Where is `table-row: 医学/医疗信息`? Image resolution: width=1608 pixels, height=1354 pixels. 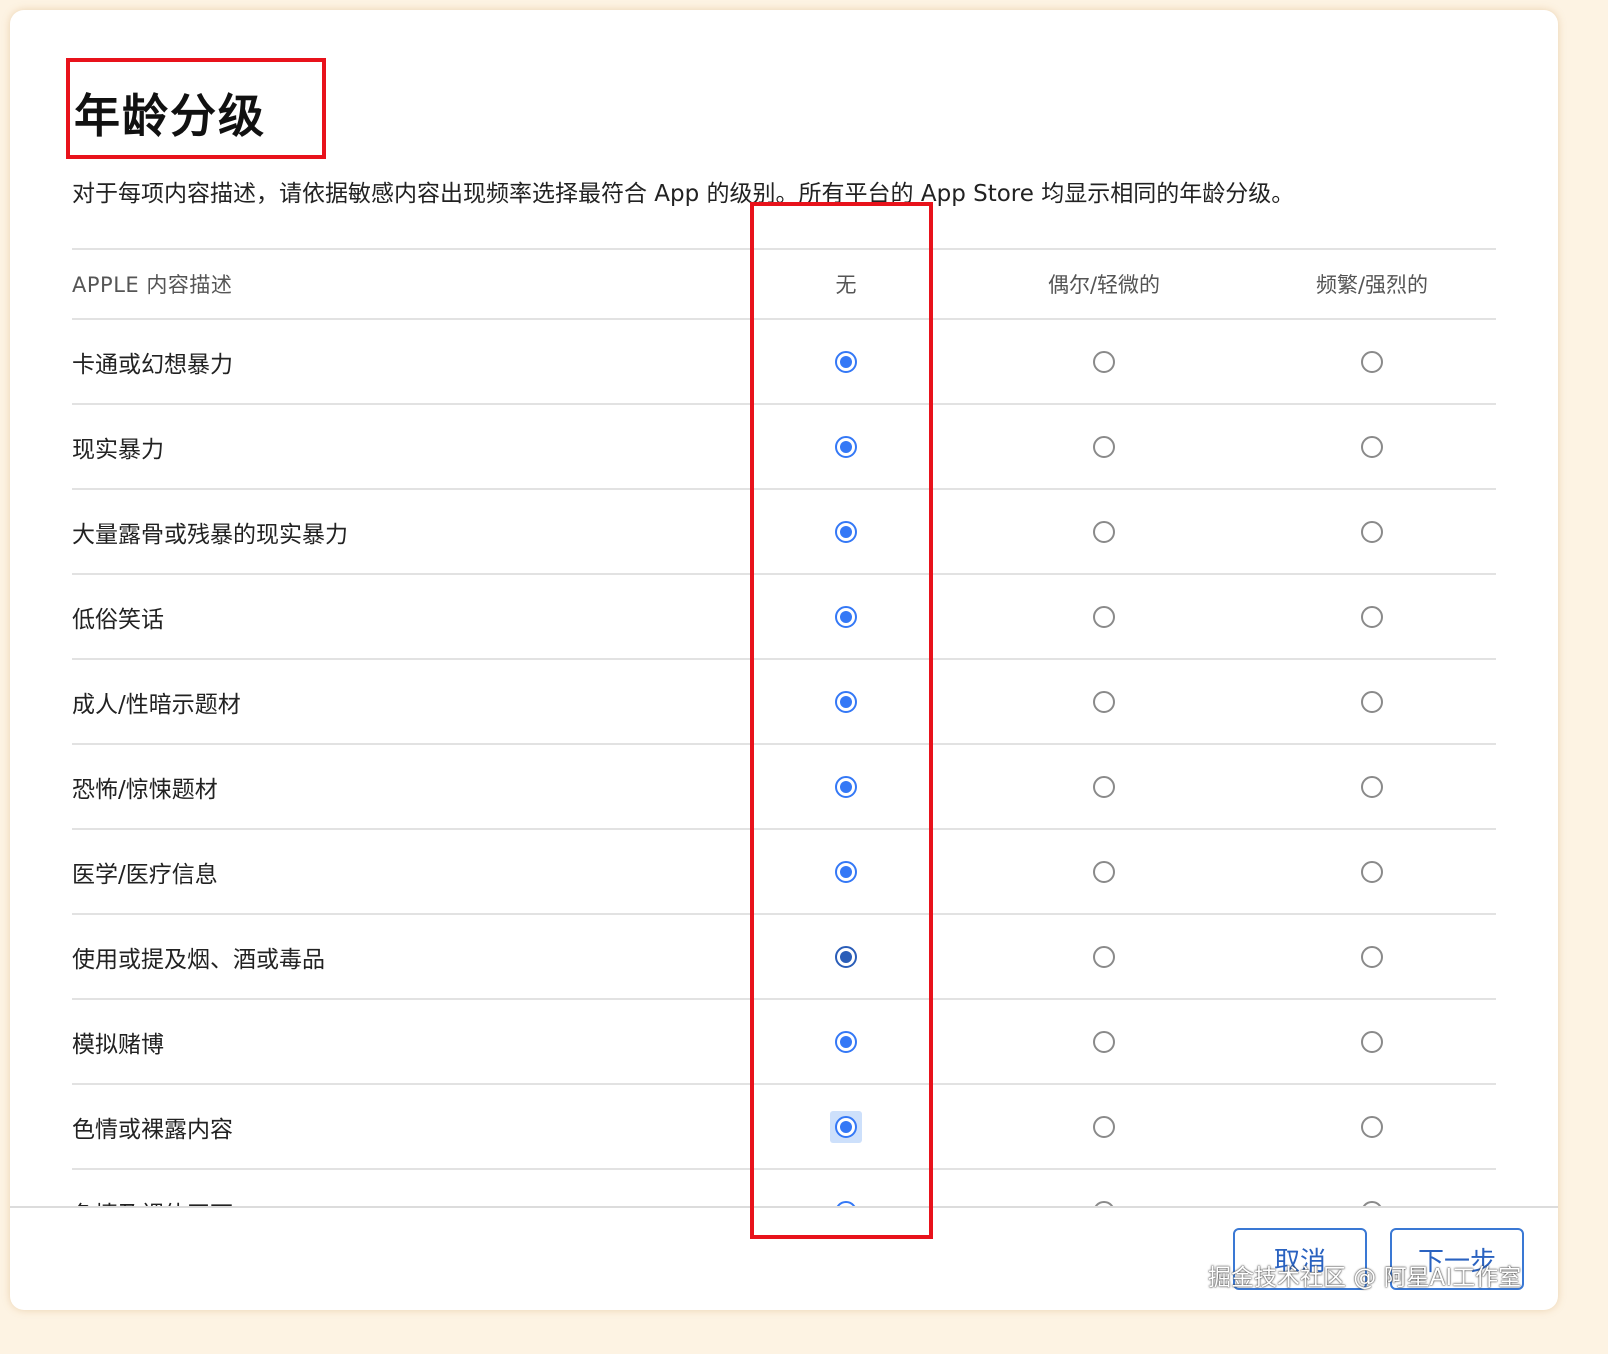
table-row: 医学/医疗信息 is located at coordinates (784, 870).